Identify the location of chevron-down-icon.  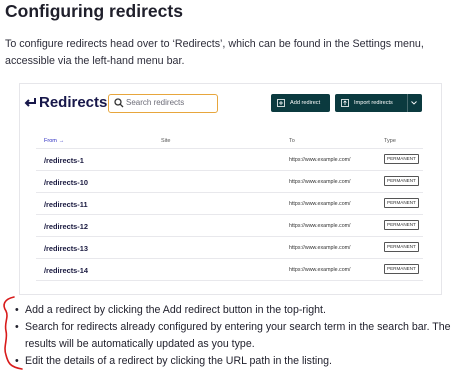
(414, 103).